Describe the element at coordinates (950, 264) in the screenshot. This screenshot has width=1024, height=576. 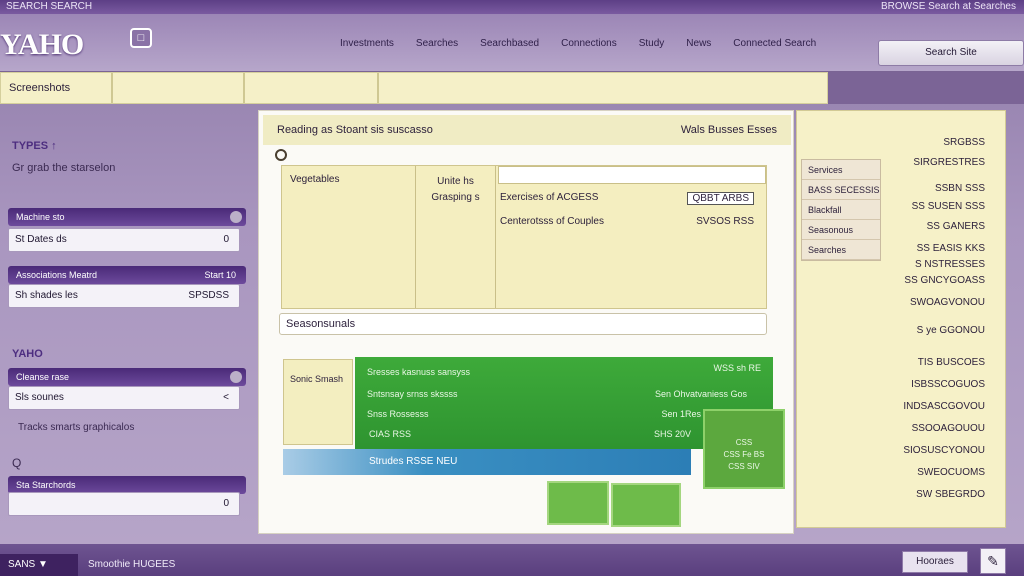
I see `list-item: S NSTRESSES` at that location.